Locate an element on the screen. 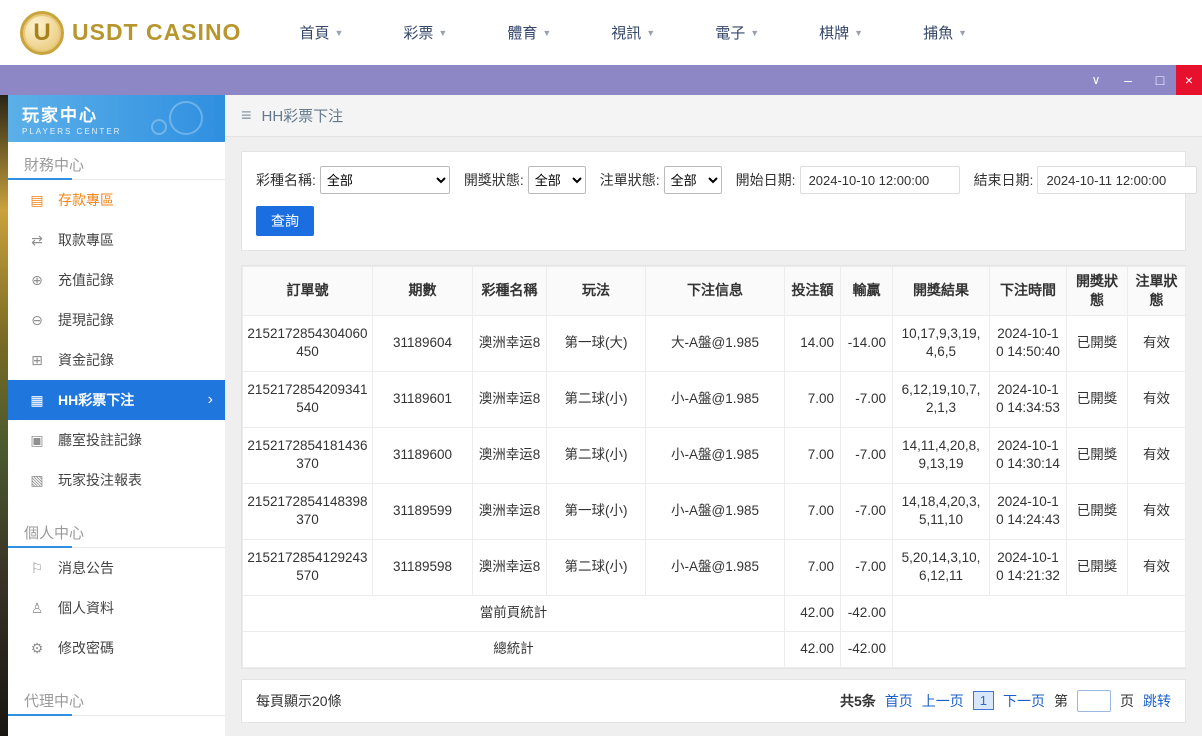  cell-period: 31189599 is located at coordinates (422, 511).